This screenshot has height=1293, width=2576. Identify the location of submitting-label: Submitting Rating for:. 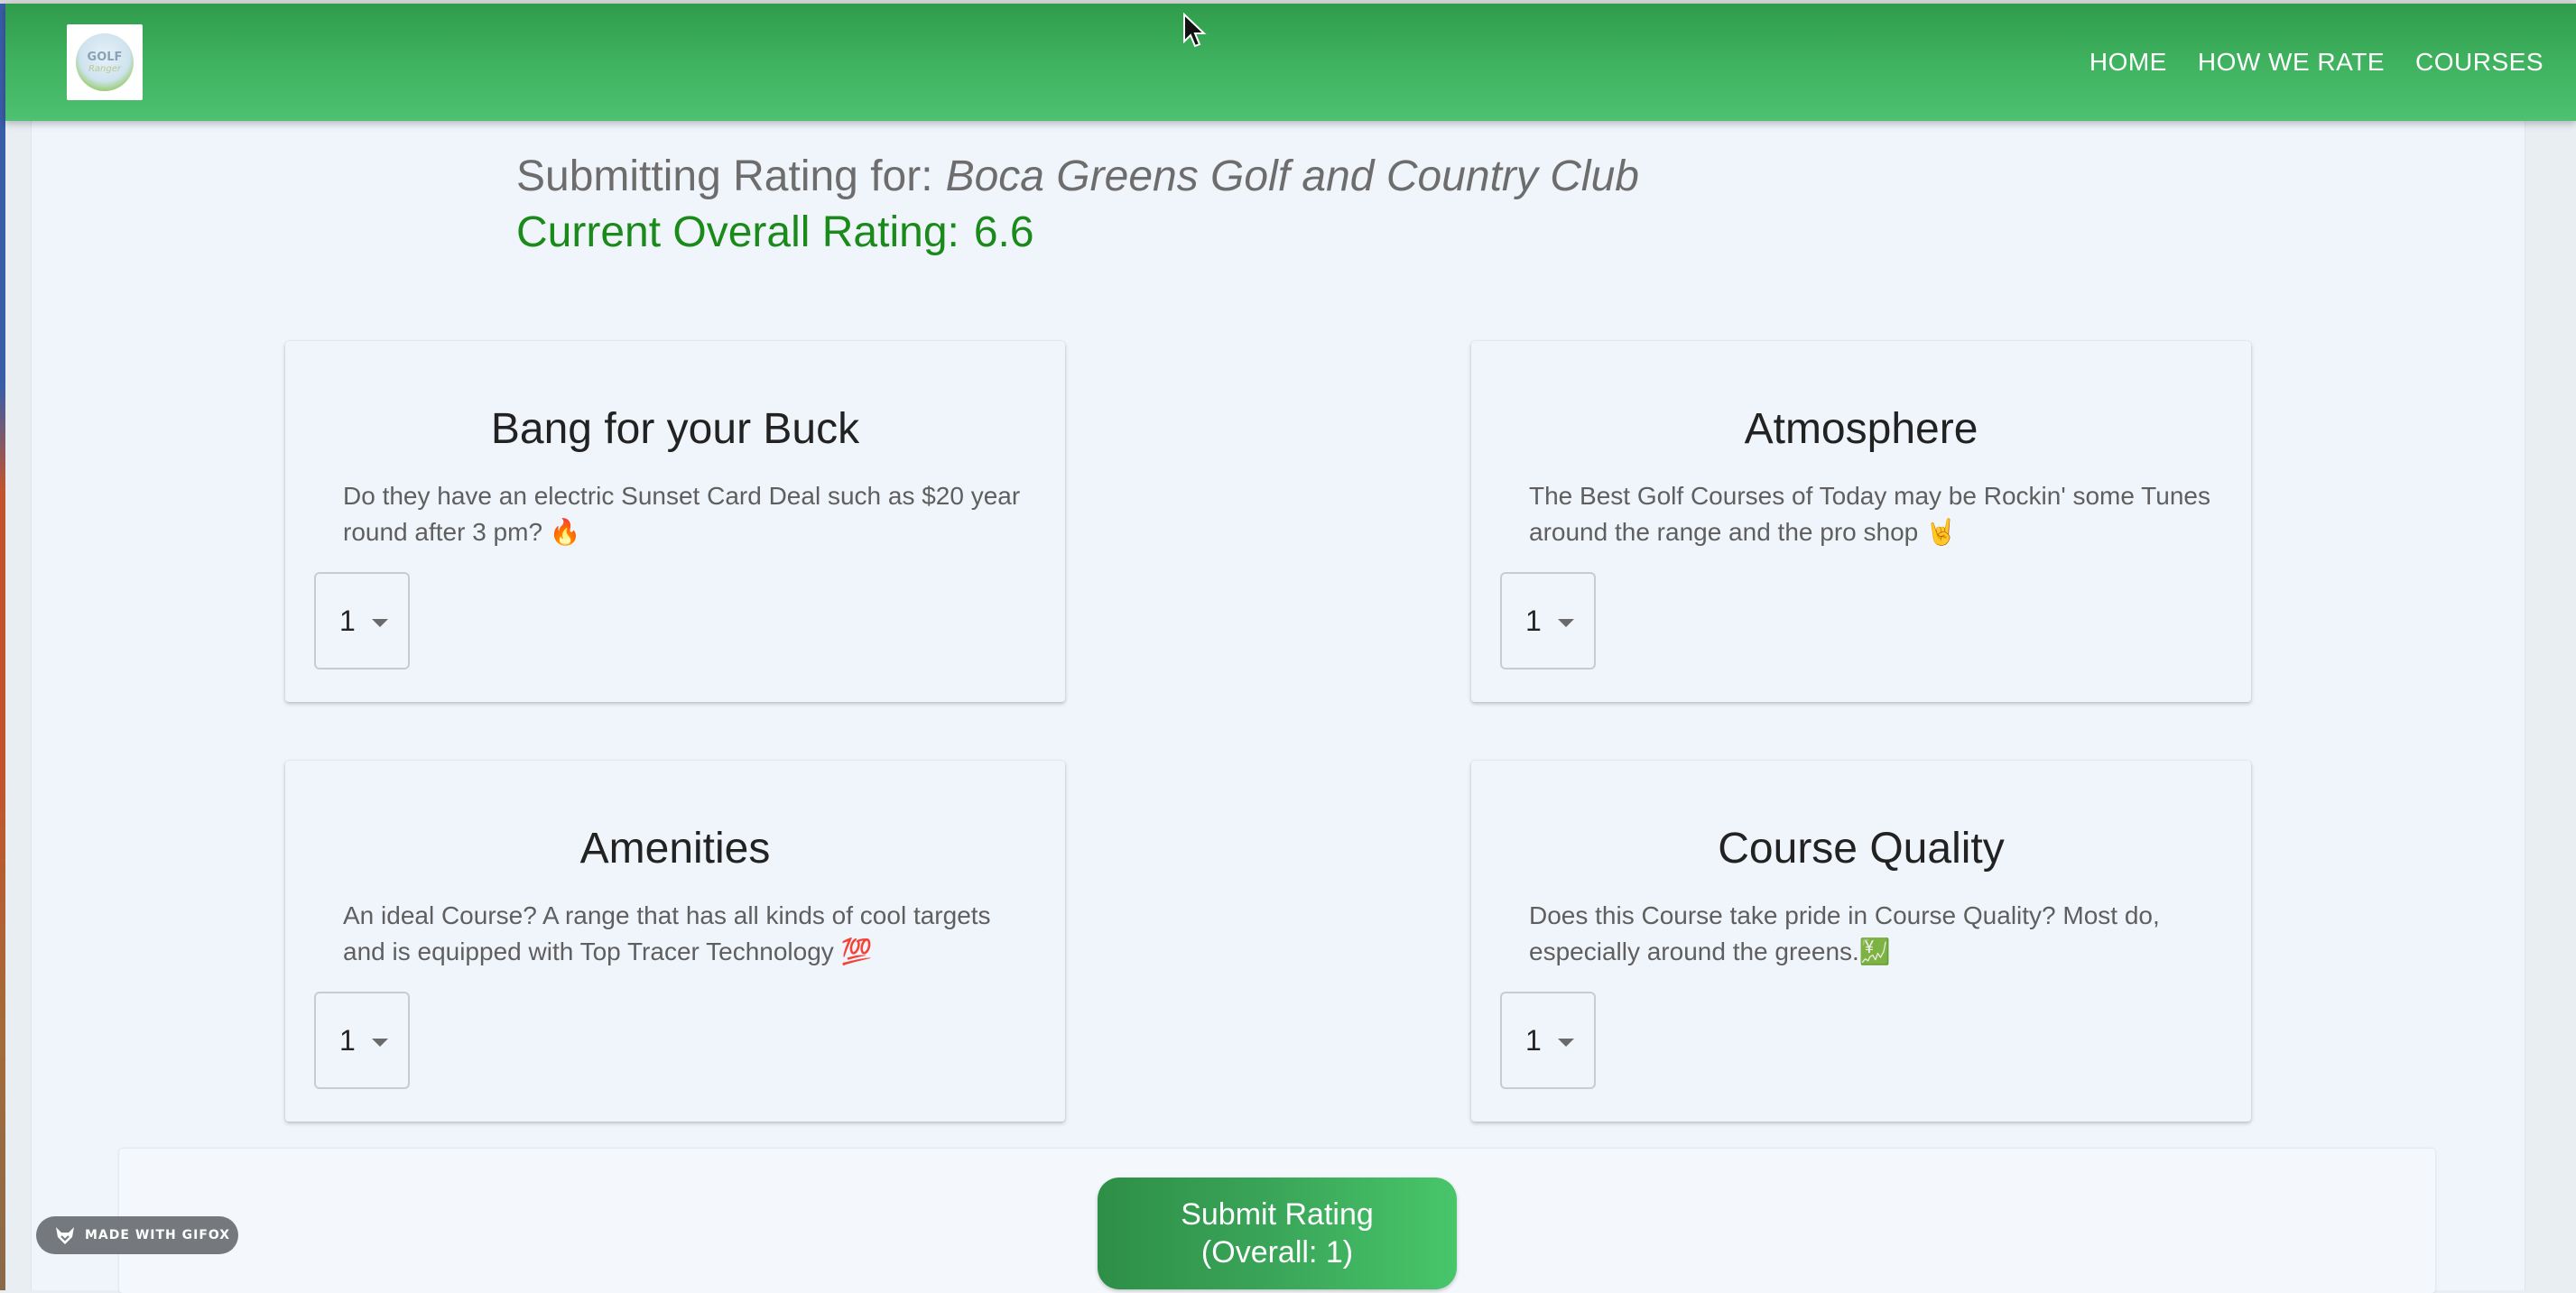
(724, 176).